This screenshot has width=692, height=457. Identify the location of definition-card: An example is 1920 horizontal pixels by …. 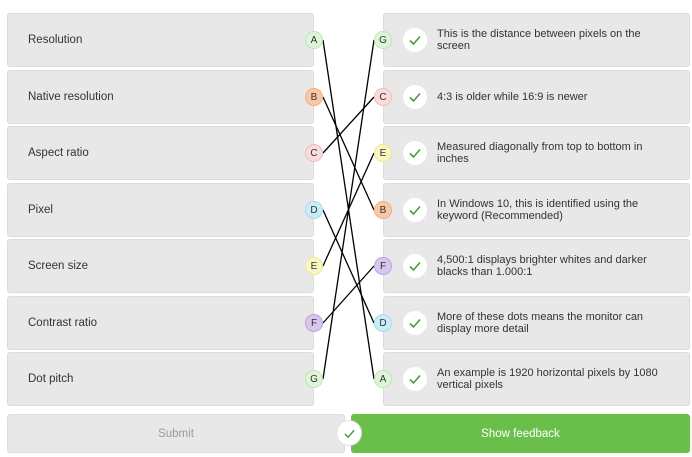
(536, 379).